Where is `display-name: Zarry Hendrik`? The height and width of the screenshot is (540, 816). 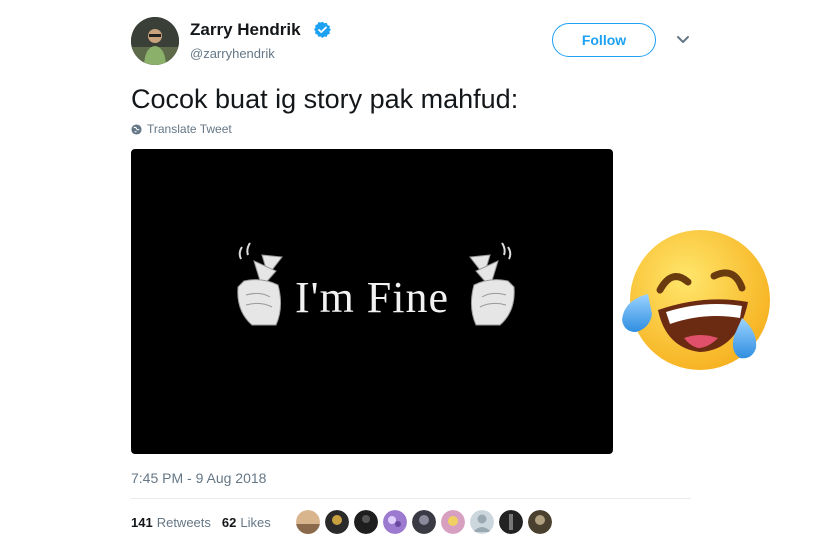 display-name: Zarry Hendrik is located at coordinates (245, 30).